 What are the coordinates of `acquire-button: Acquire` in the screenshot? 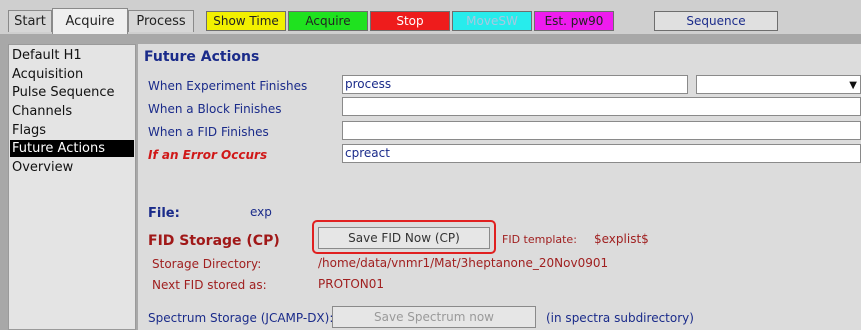 It's located at (328, 21).